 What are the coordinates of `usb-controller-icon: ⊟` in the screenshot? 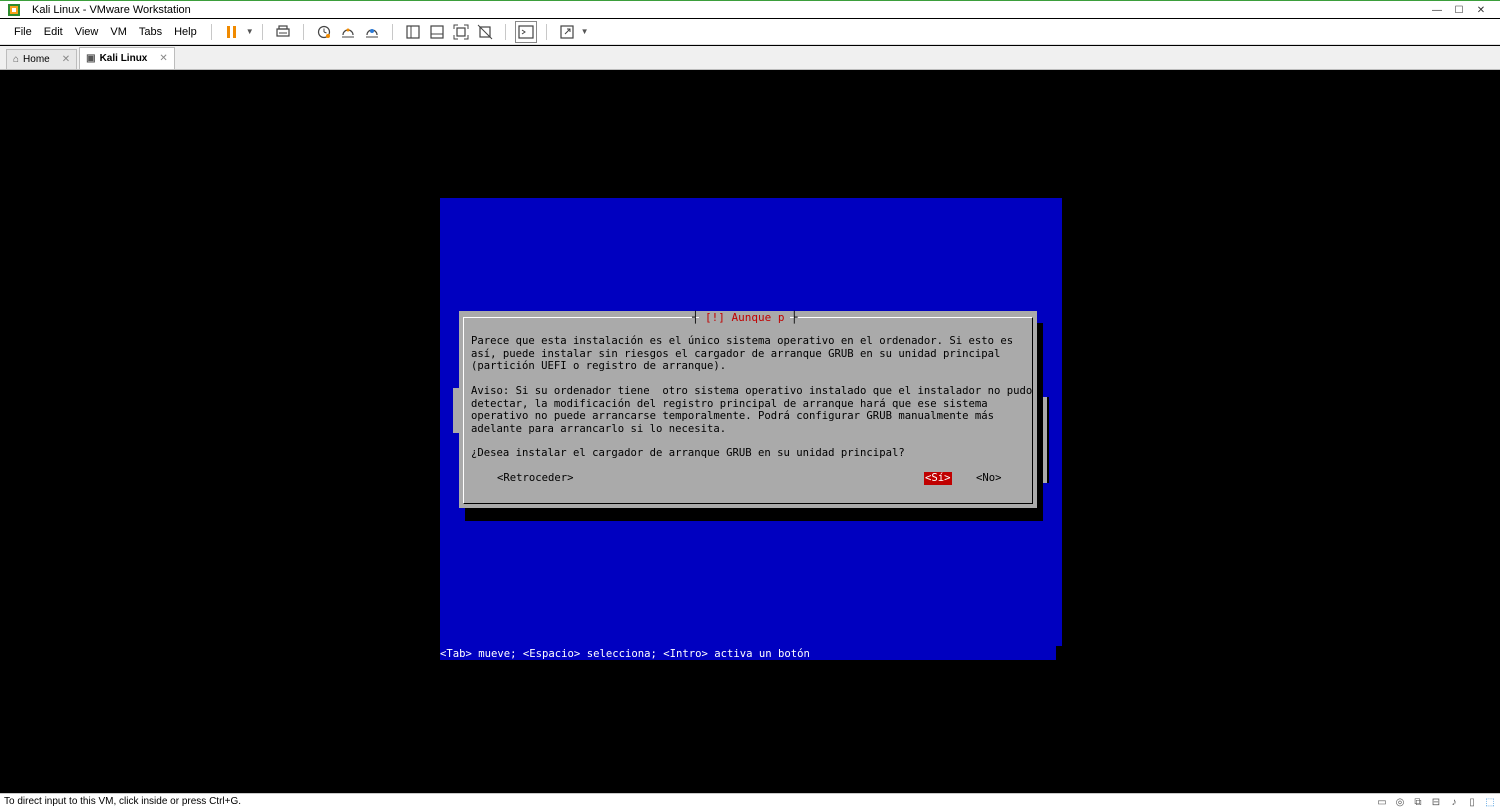 It's located at (1436, 802).